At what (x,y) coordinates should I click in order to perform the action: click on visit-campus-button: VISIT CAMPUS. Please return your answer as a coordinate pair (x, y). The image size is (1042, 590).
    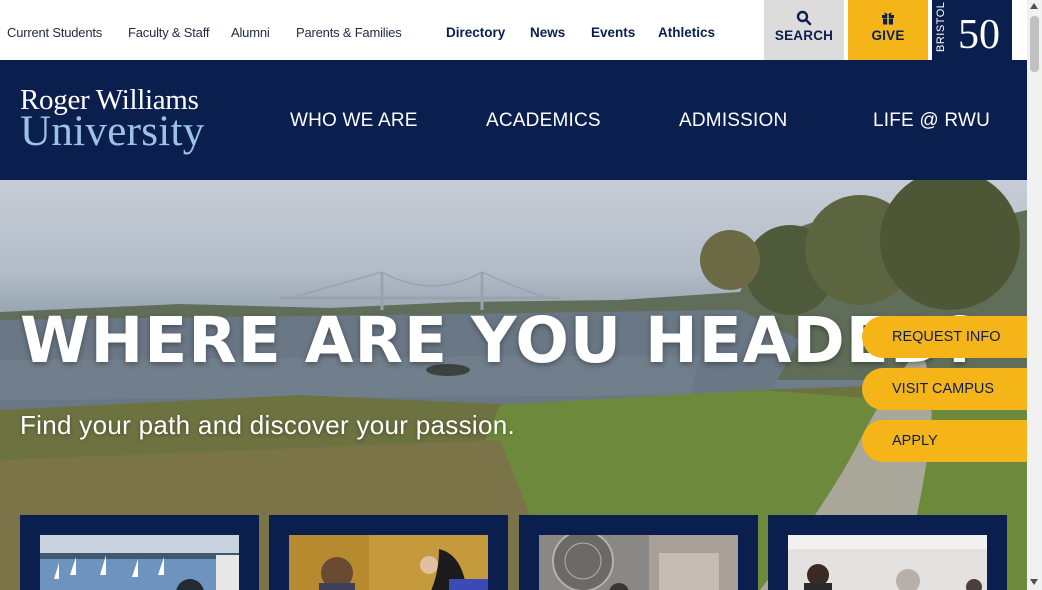
    Looking at the image, I should click on (944, 389).